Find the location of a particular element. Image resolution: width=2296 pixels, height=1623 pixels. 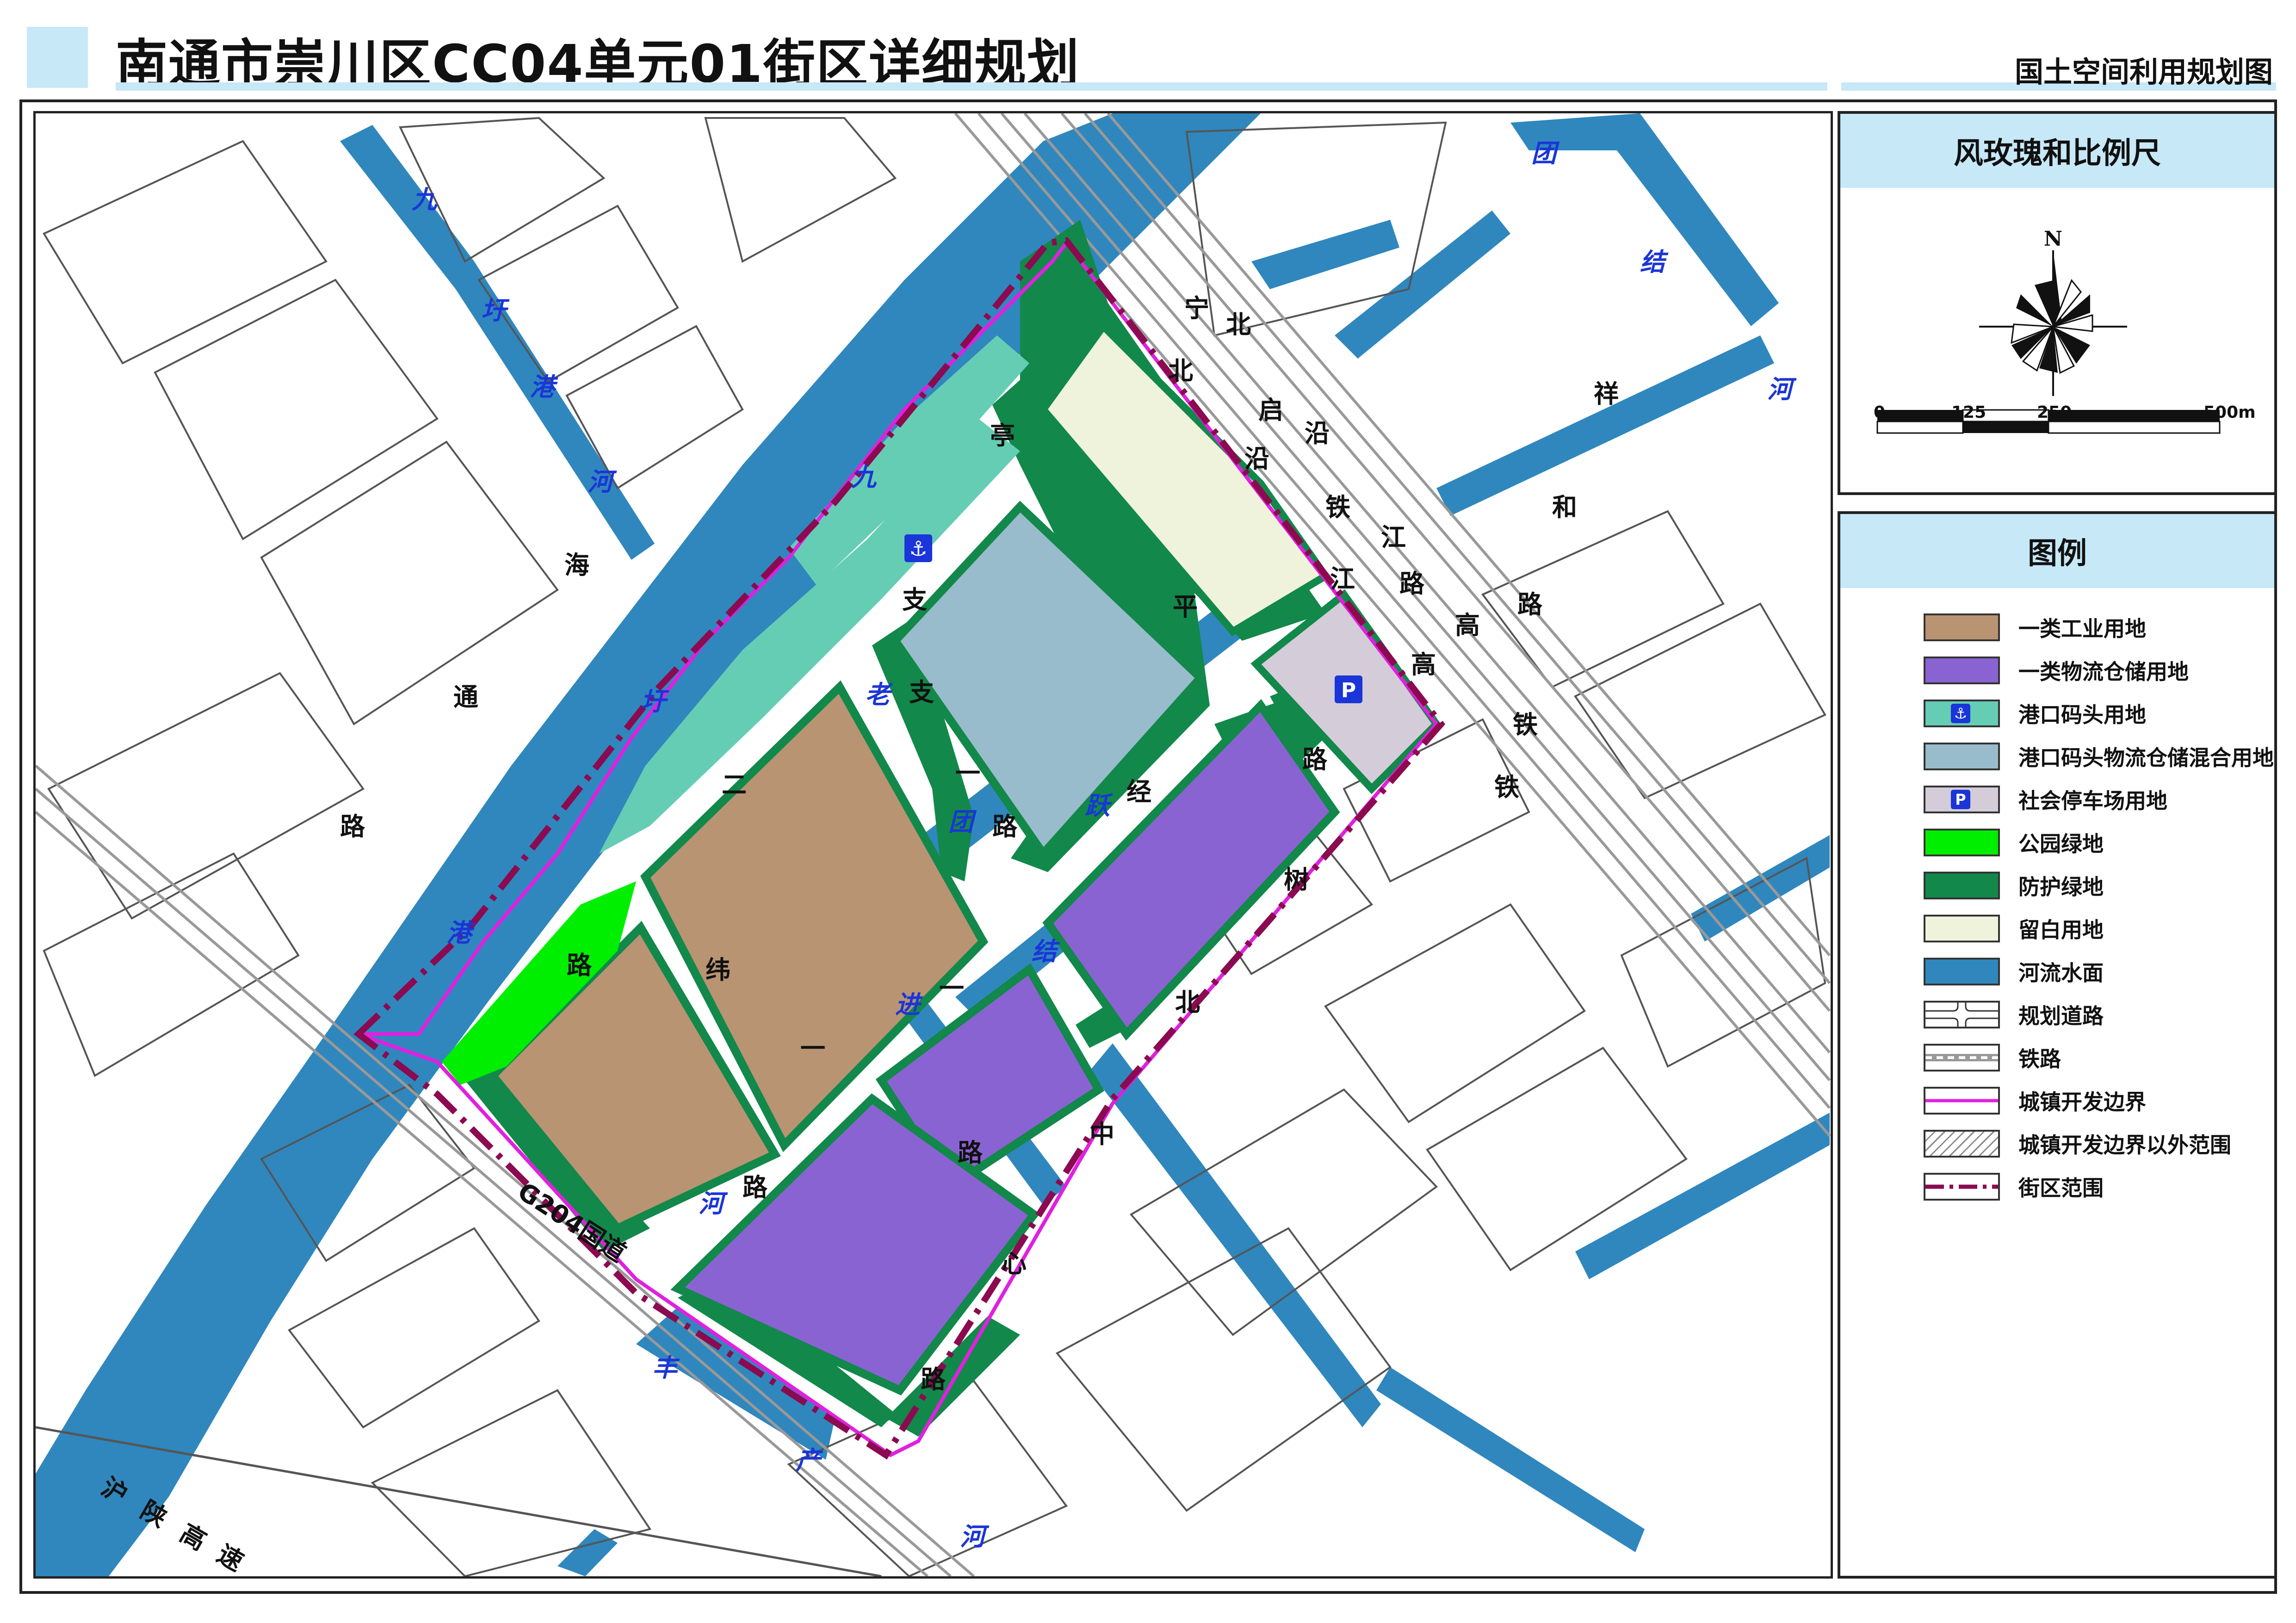

swatch-railway is located at coordinates (1962, 1058).